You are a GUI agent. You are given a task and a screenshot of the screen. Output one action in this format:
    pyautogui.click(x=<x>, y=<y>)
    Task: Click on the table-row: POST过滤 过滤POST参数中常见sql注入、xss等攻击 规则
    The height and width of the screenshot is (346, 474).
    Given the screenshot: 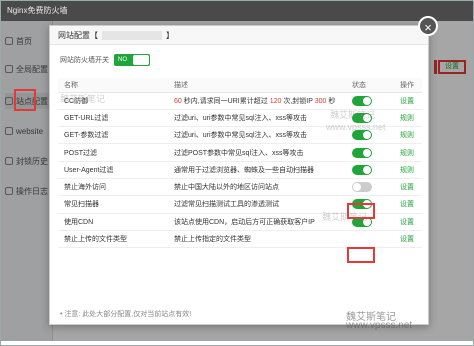 What is the action you would take?
    pyautogui.click(x=240, y=152)
    